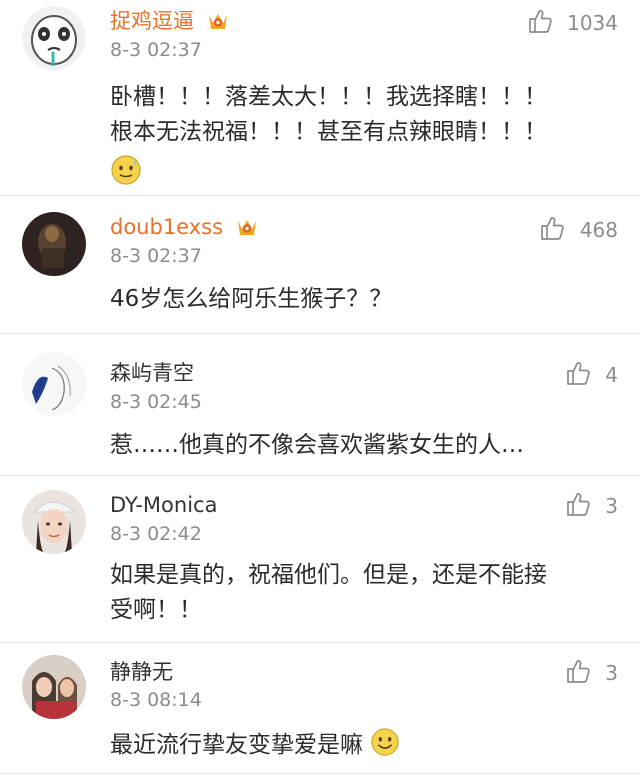 This screenshot has height=777, width=640. What do you see at coordinates (578, 228) in the screenshot?
I see `like-button: 468` at bounding box center [578, 228].